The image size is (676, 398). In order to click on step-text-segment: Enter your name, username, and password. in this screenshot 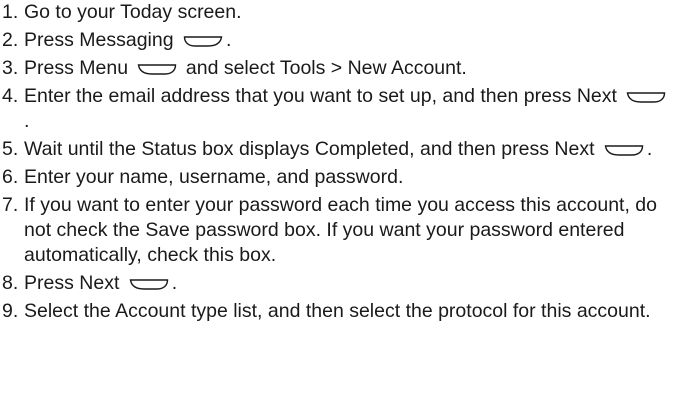, I will do `click(214, 177)`.